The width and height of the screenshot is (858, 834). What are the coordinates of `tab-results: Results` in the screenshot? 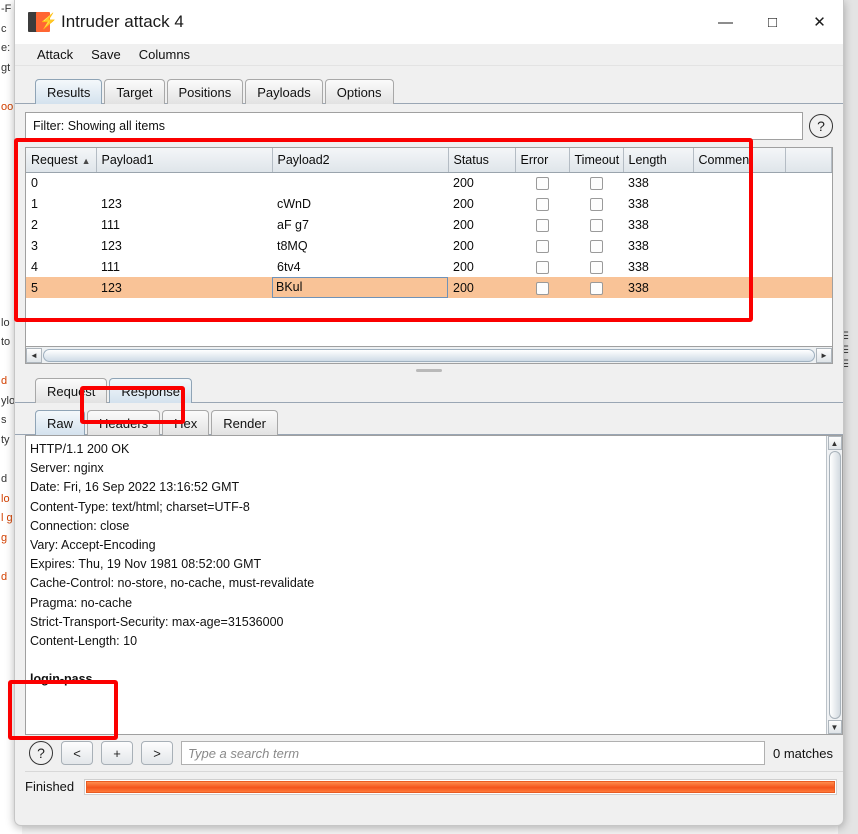 It's located at (69, 91).